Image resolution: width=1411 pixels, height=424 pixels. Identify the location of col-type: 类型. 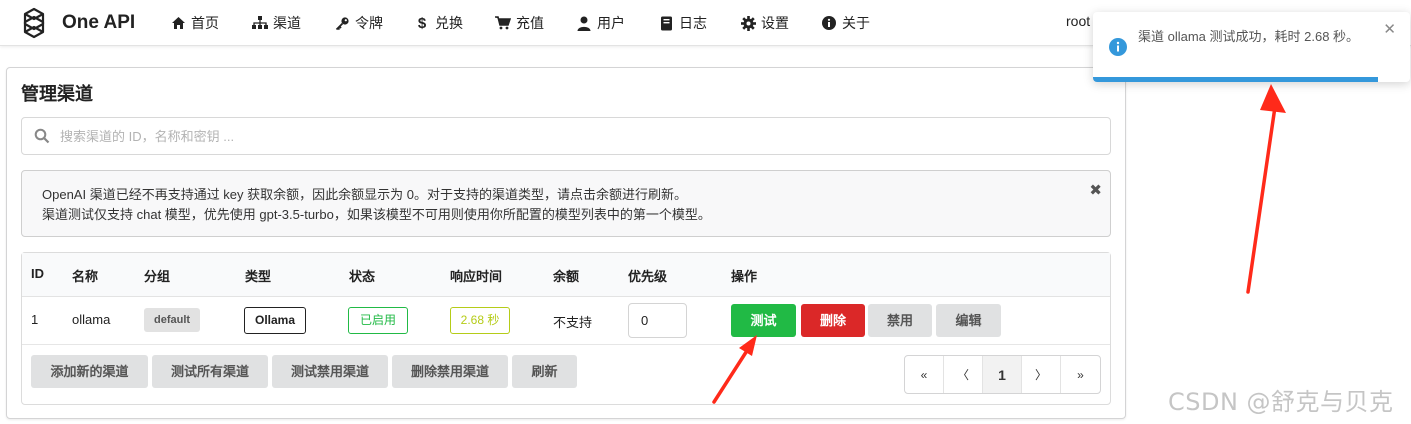
(258, 275).